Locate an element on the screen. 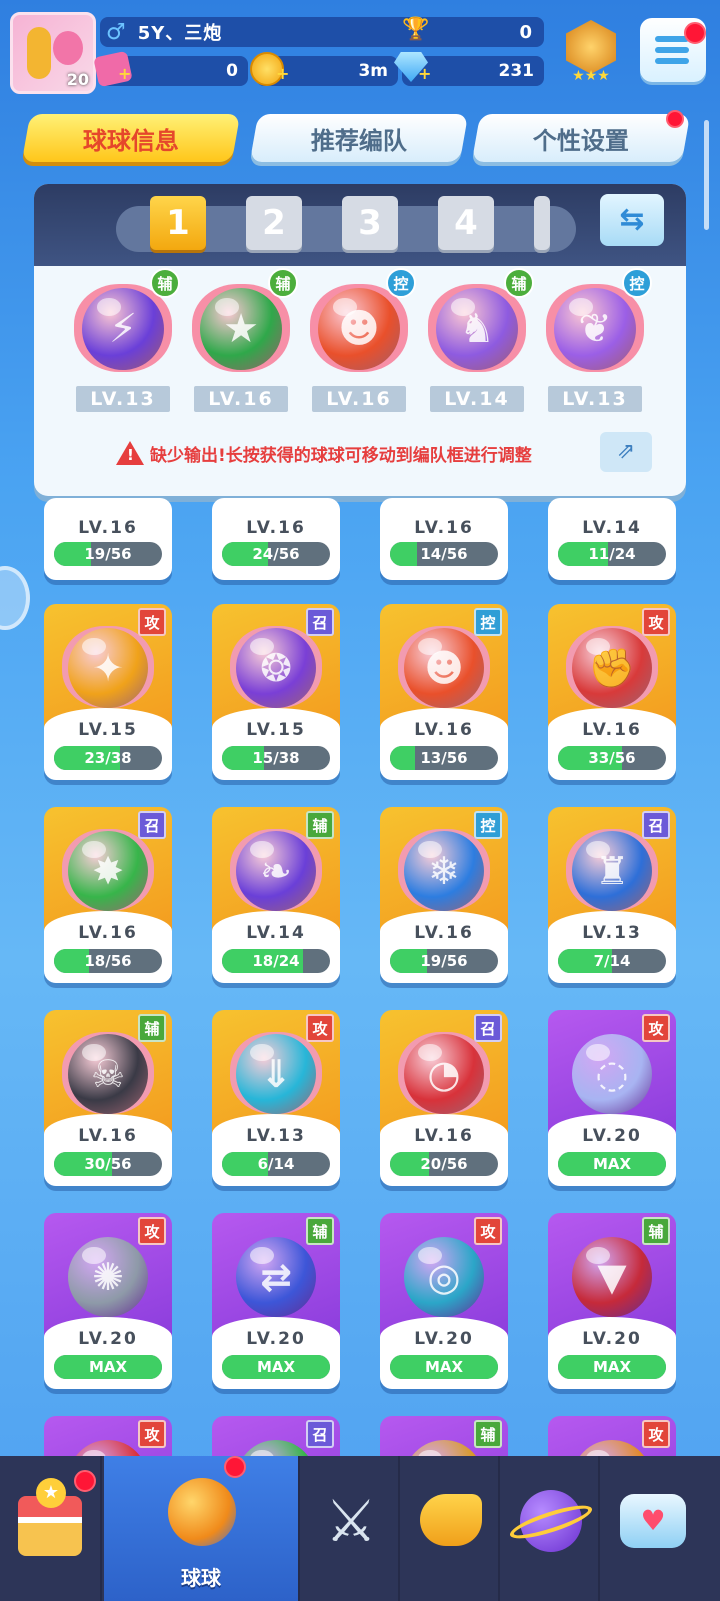  team-ball-1: ⚡ 辅 LV.13 is located at coordinates (124, 346).